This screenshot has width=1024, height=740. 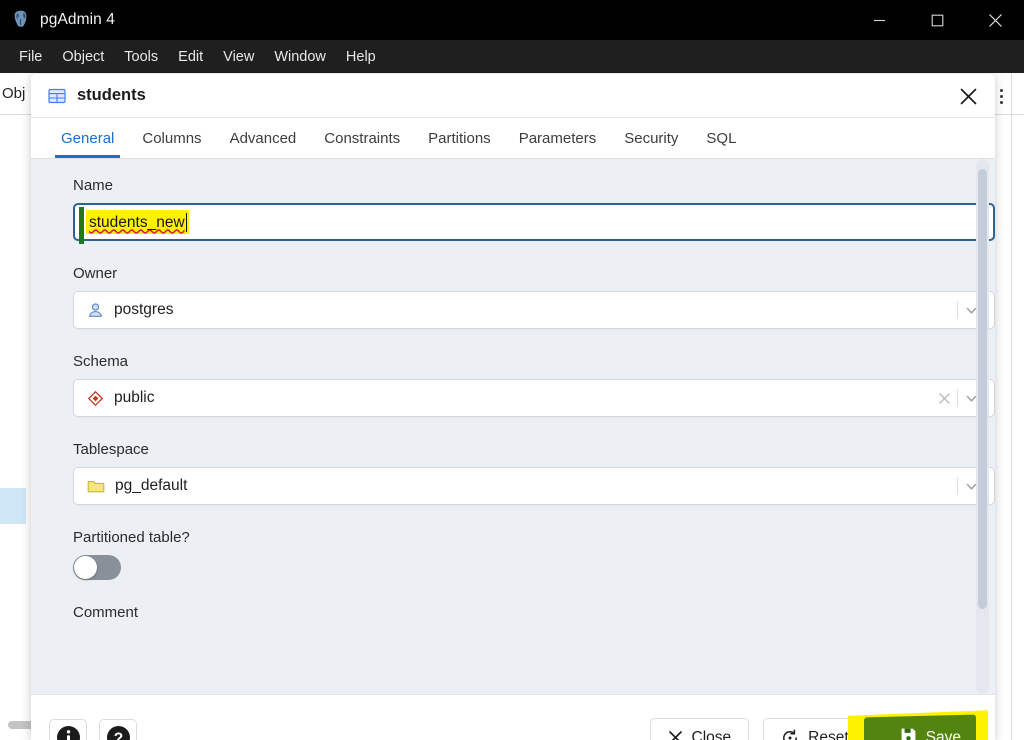 What do you see at coordinates (13, 506) in the screenshot?
I see `tree-selected-row` at bounding box center [13, 506].